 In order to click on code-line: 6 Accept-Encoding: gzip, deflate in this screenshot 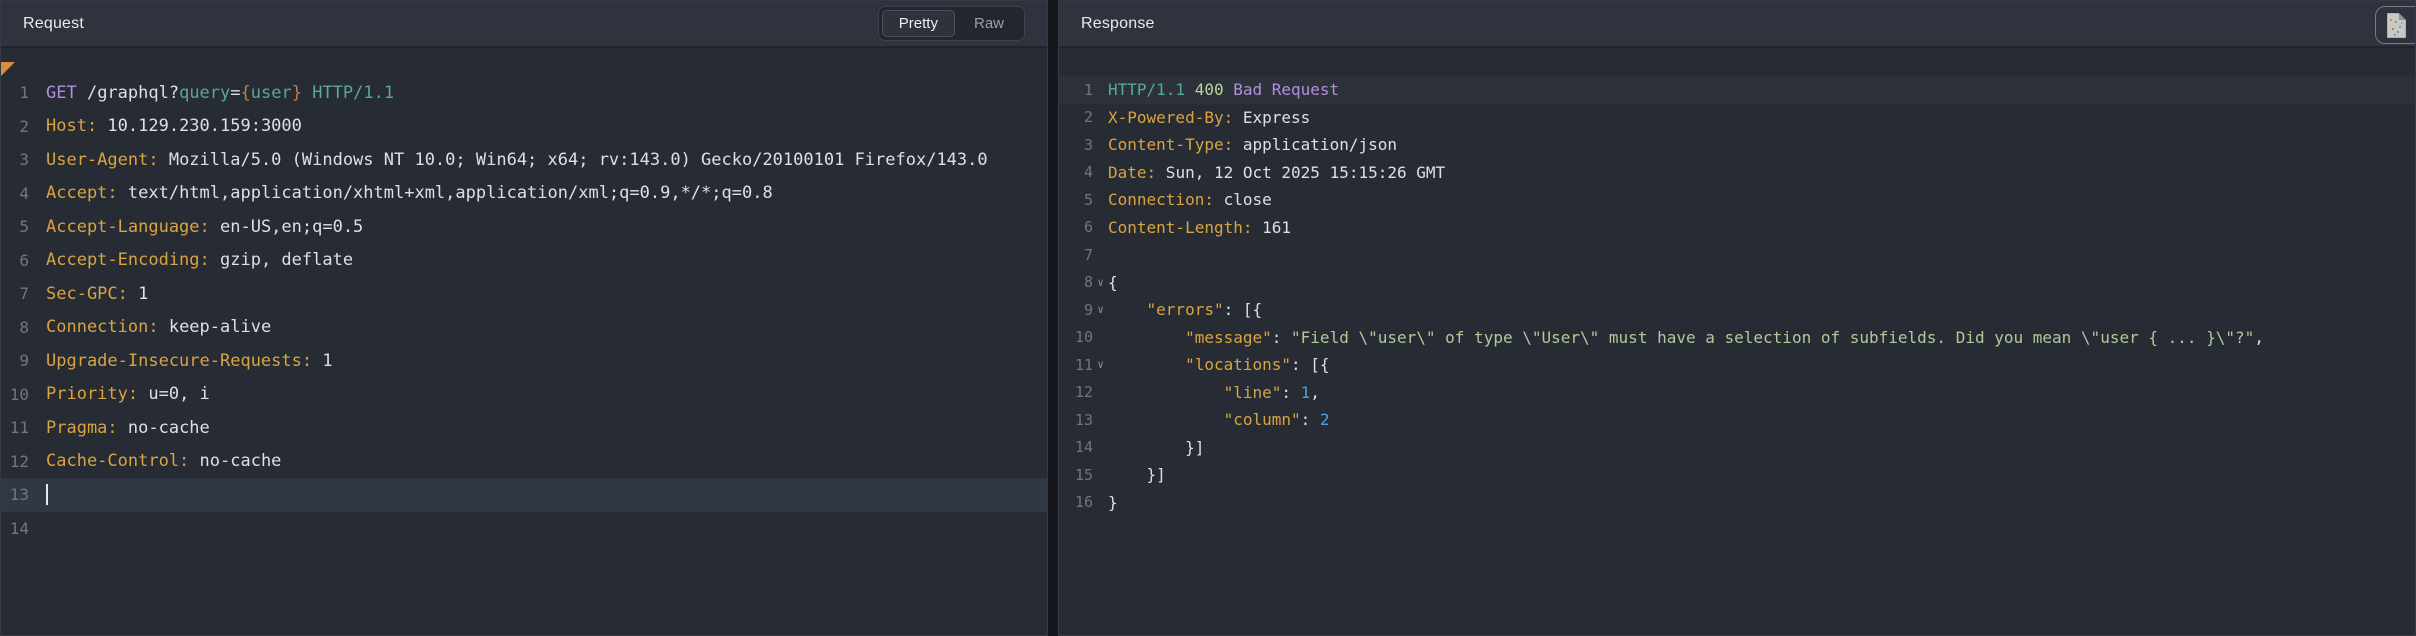, I will do `click(524, 261)`.